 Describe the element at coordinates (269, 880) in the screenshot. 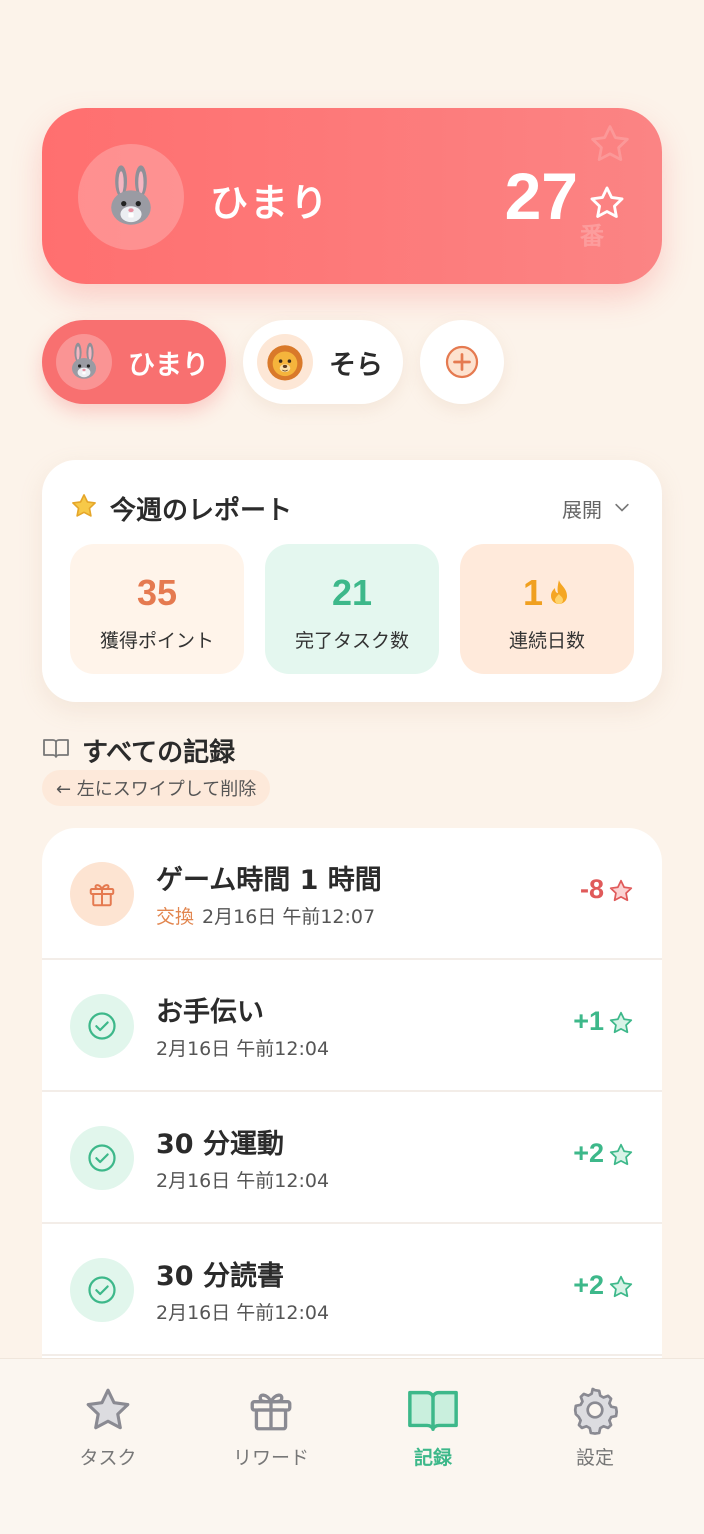

I see `record-title: ゲーム時間 1 時間` at that location.